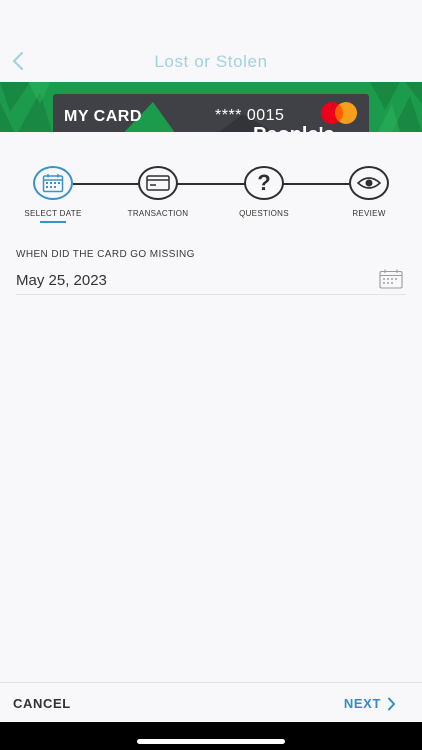  What do you see at coordinates (211, 41) in the screenshot?
I see `header: Lost or Stolen` at bounding box center [211, 41].